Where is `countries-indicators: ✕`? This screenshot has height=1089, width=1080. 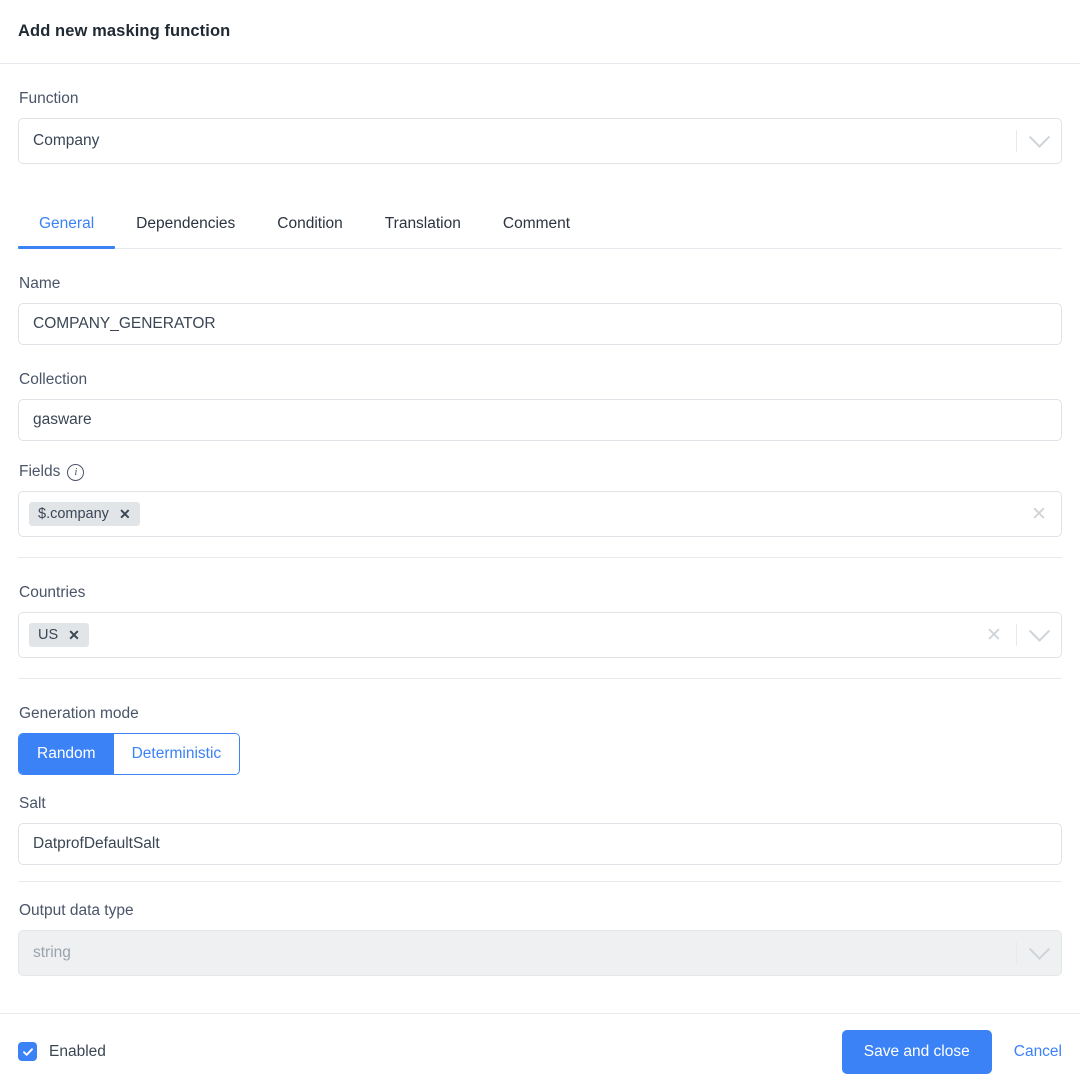
countries-indicators: ✕ is located at coordinates (1016, 633).